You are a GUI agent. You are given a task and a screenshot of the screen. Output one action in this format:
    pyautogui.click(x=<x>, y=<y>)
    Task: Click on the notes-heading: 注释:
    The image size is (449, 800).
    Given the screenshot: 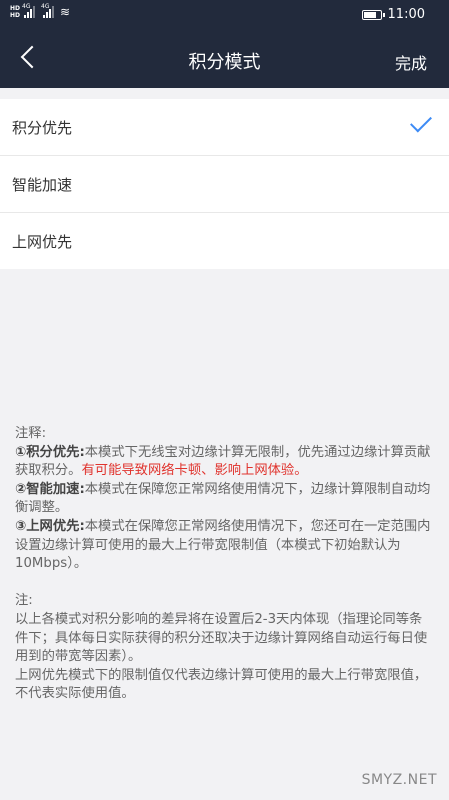 What is the action you would take?
    pyautogui.click(x=31, y=433)
    